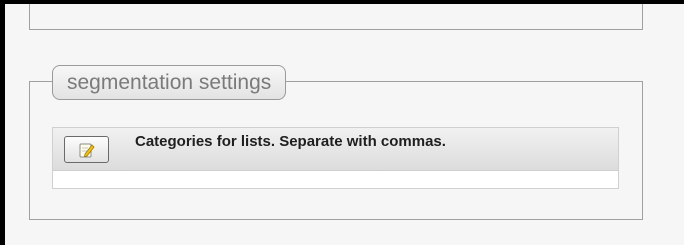 Image resolution: width=684 pixels, height=245 pixels. I want to click on segmentation-settings-legend: segmentation settings, so click(169, 82).